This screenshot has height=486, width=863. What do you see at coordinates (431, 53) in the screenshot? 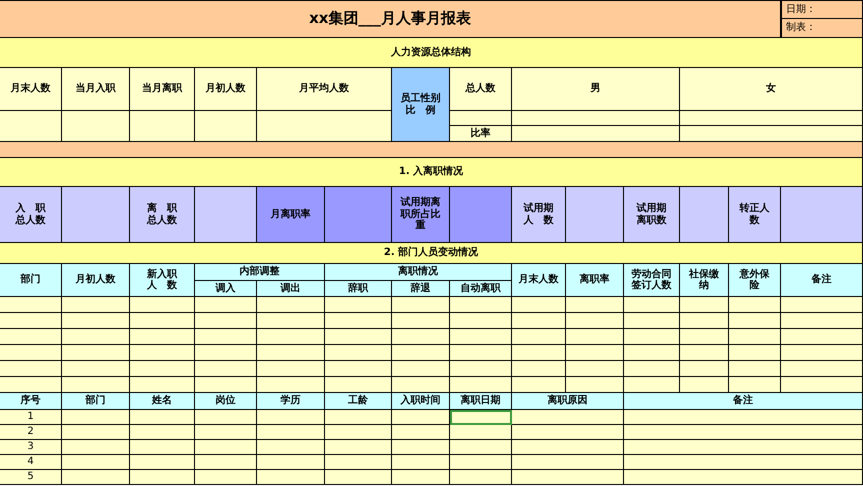
I see `section-heading: 人力资源总体结构` at bounding box center [431, 53].